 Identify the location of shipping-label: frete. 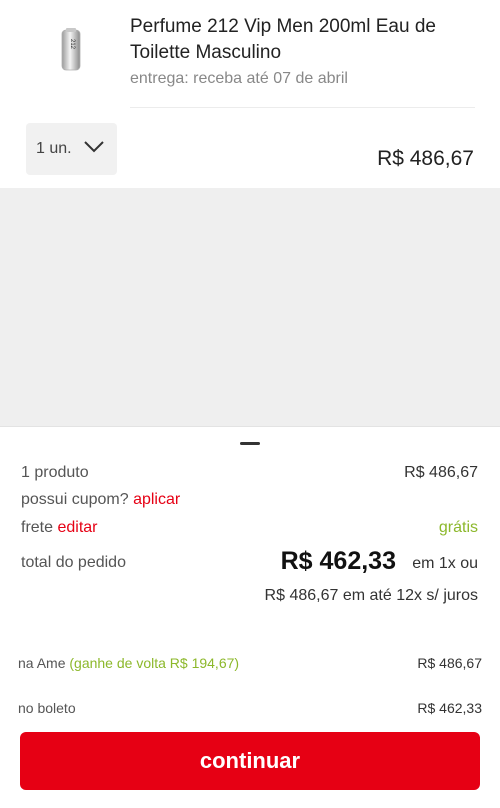
(37, 527).